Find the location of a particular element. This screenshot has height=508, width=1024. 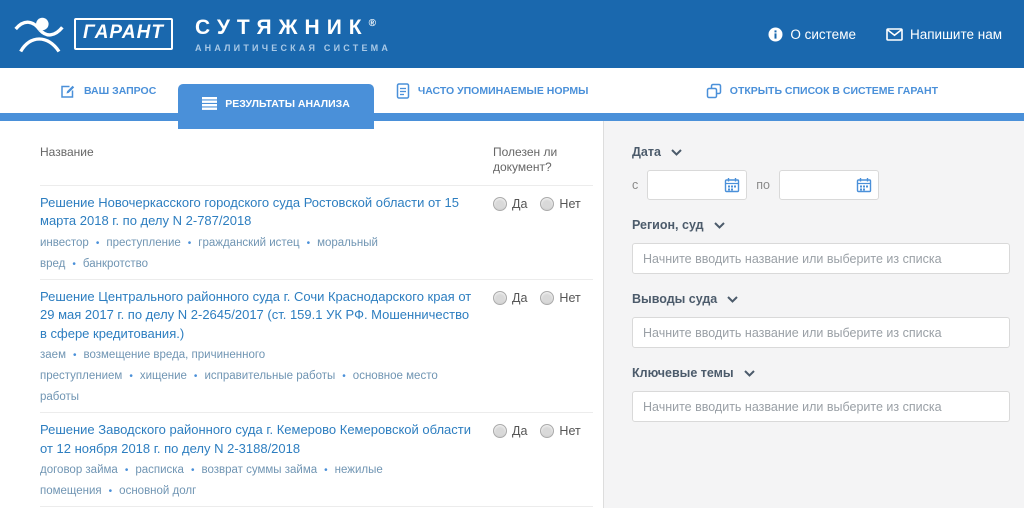

tab-bar: Ваш запрос Результаты анализа is located at coordinates (512, 98).